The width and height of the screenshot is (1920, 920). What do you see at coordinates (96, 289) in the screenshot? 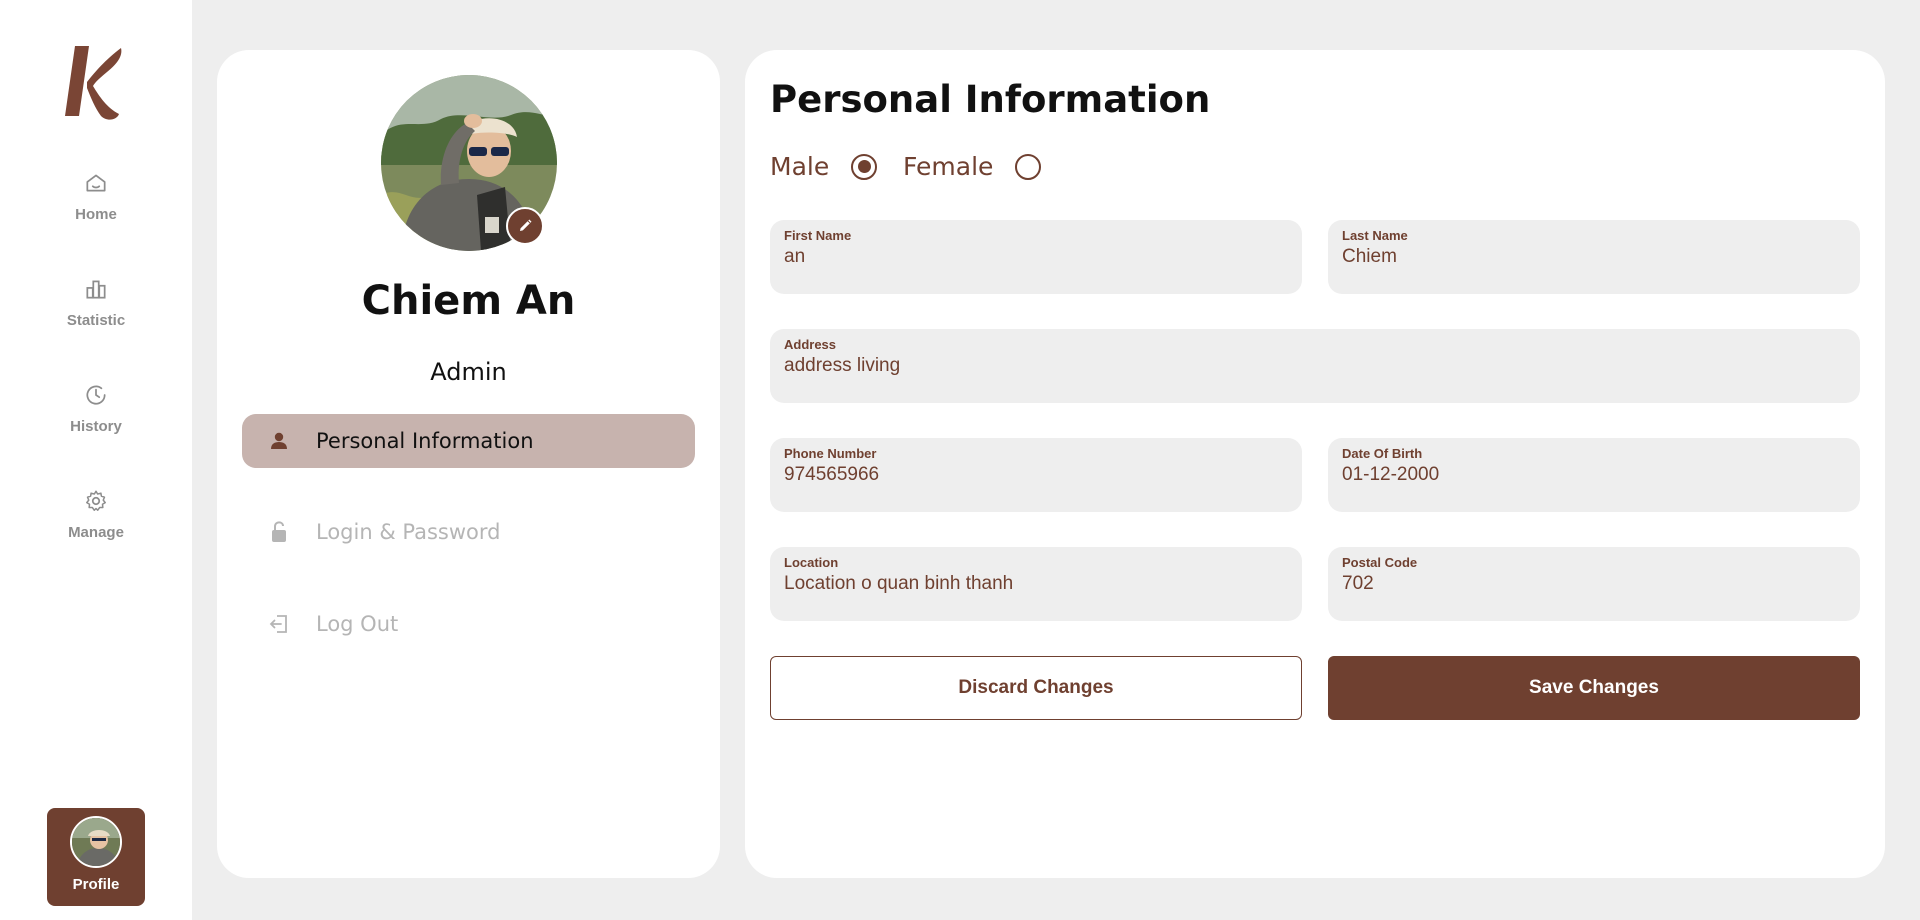
I see `bar-chart-icon` at bounding box center [96, 289].